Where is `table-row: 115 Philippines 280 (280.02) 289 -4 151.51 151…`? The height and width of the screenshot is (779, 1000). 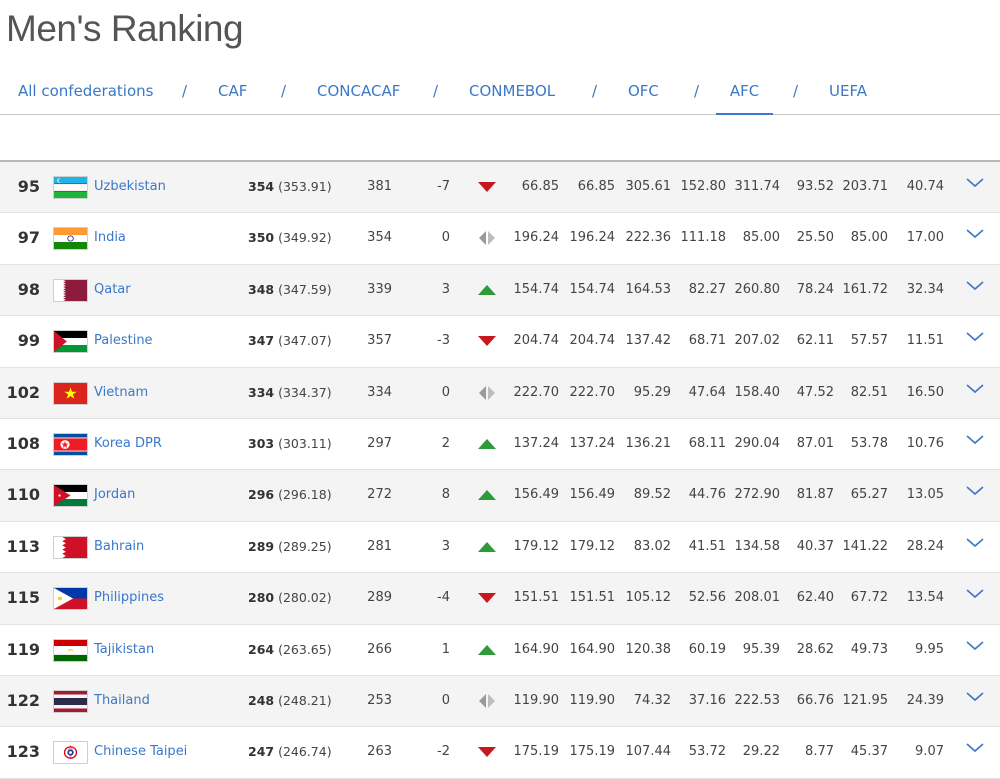
table-row: 115 Philippines 280 (280.02) 289 -4 151.51 151… is located at coordinates (500, 599).